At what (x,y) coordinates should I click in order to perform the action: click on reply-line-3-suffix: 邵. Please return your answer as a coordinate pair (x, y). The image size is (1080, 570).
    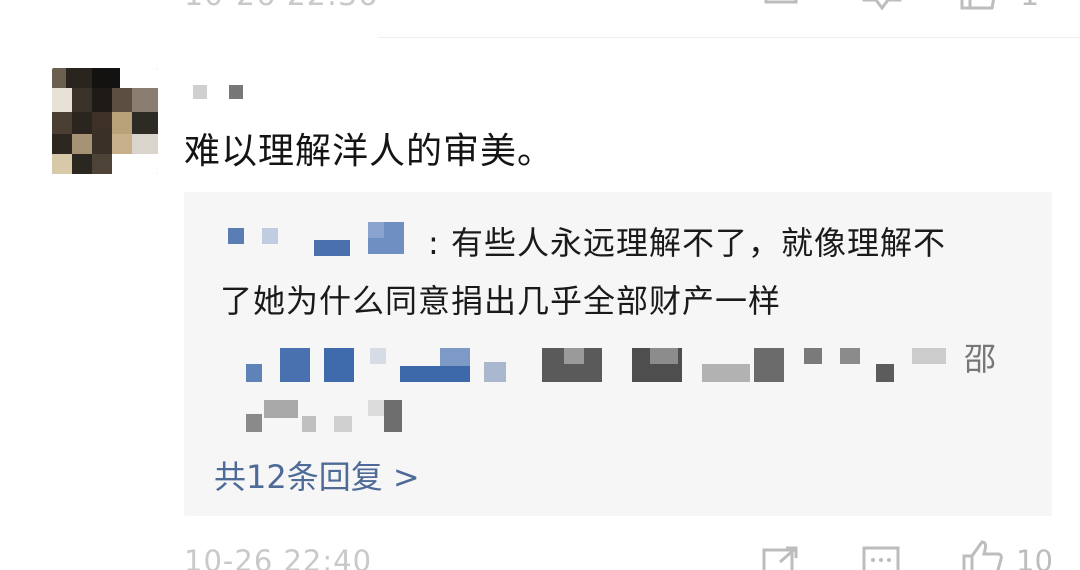
    Looking at the image, I should click on (981, 359).